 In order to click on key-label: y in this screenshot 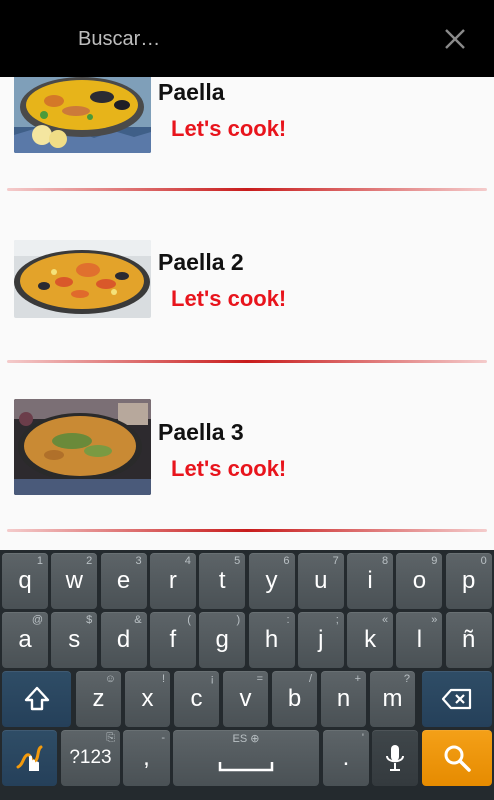, I will do `click(271, 580)`.